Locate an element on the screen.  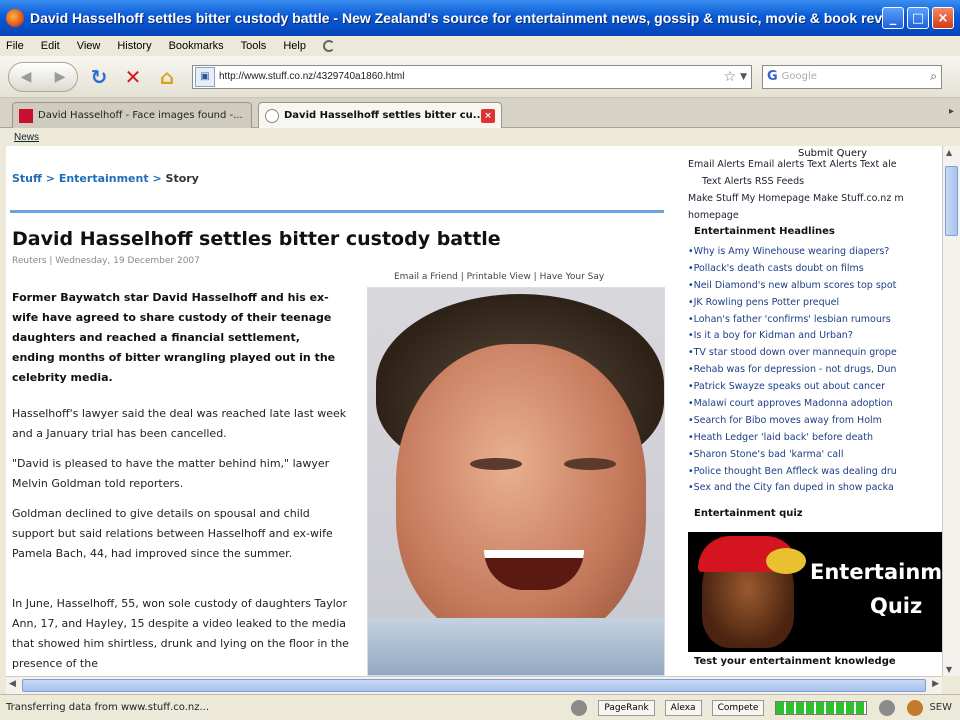
firebug-icon is located at coordinates (915, 707).